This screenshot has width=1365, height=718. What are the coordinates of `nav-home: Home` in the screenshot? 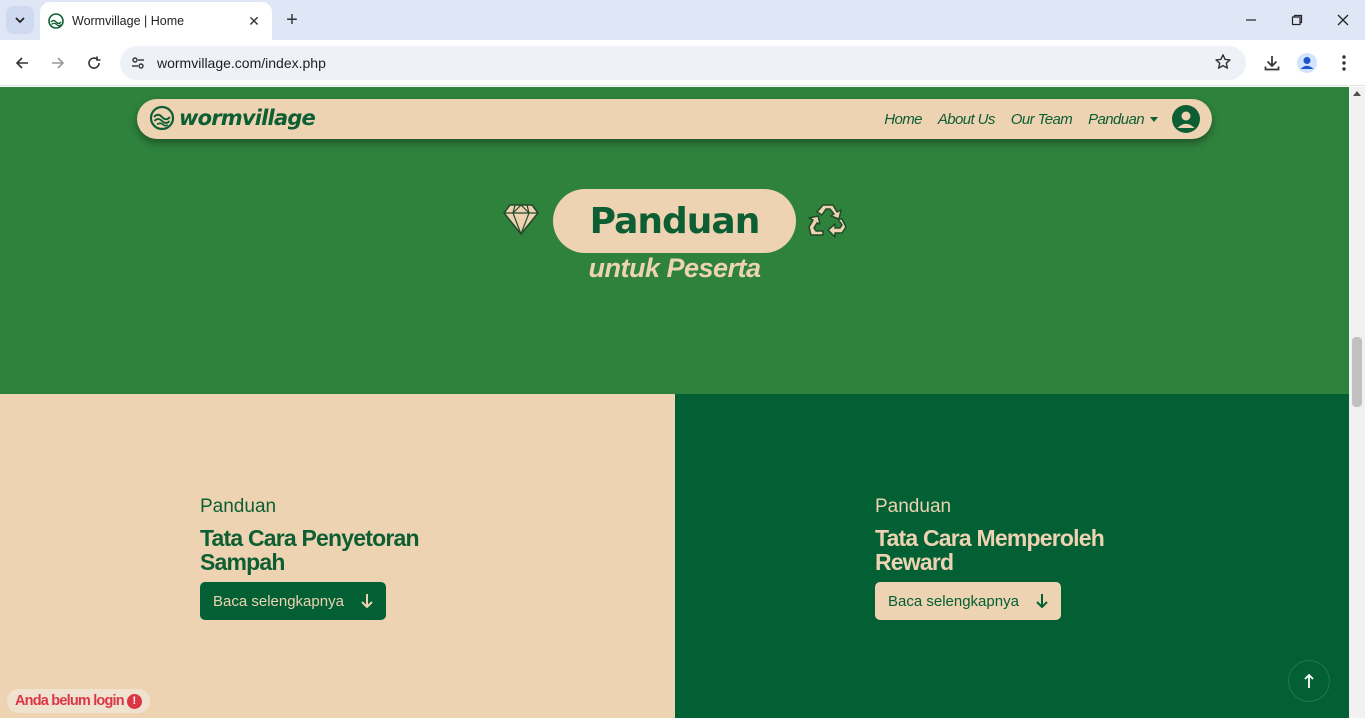 It's located at (903, 119).